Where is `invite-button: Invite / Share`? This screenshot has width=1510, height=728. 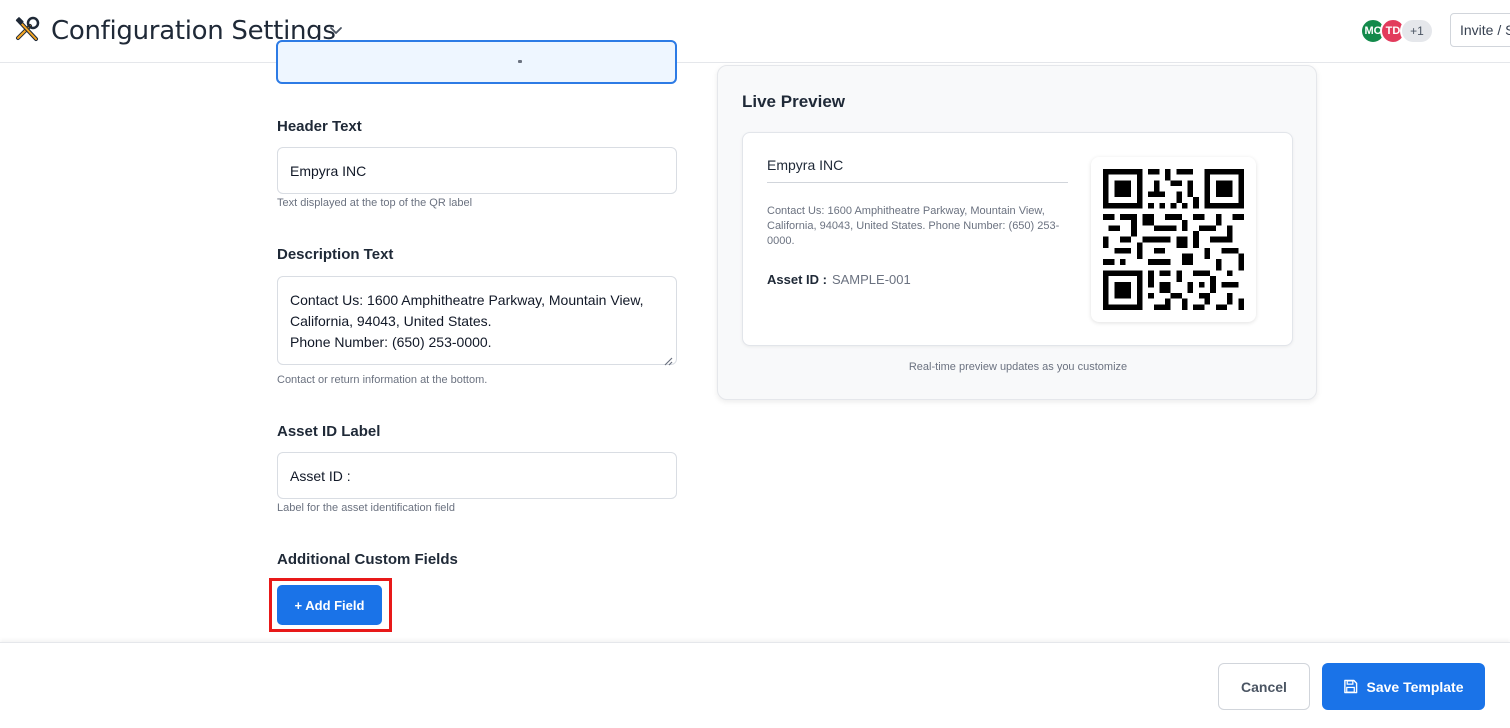 invite-button: Invite / Share is located at coordinates (1480, 30).